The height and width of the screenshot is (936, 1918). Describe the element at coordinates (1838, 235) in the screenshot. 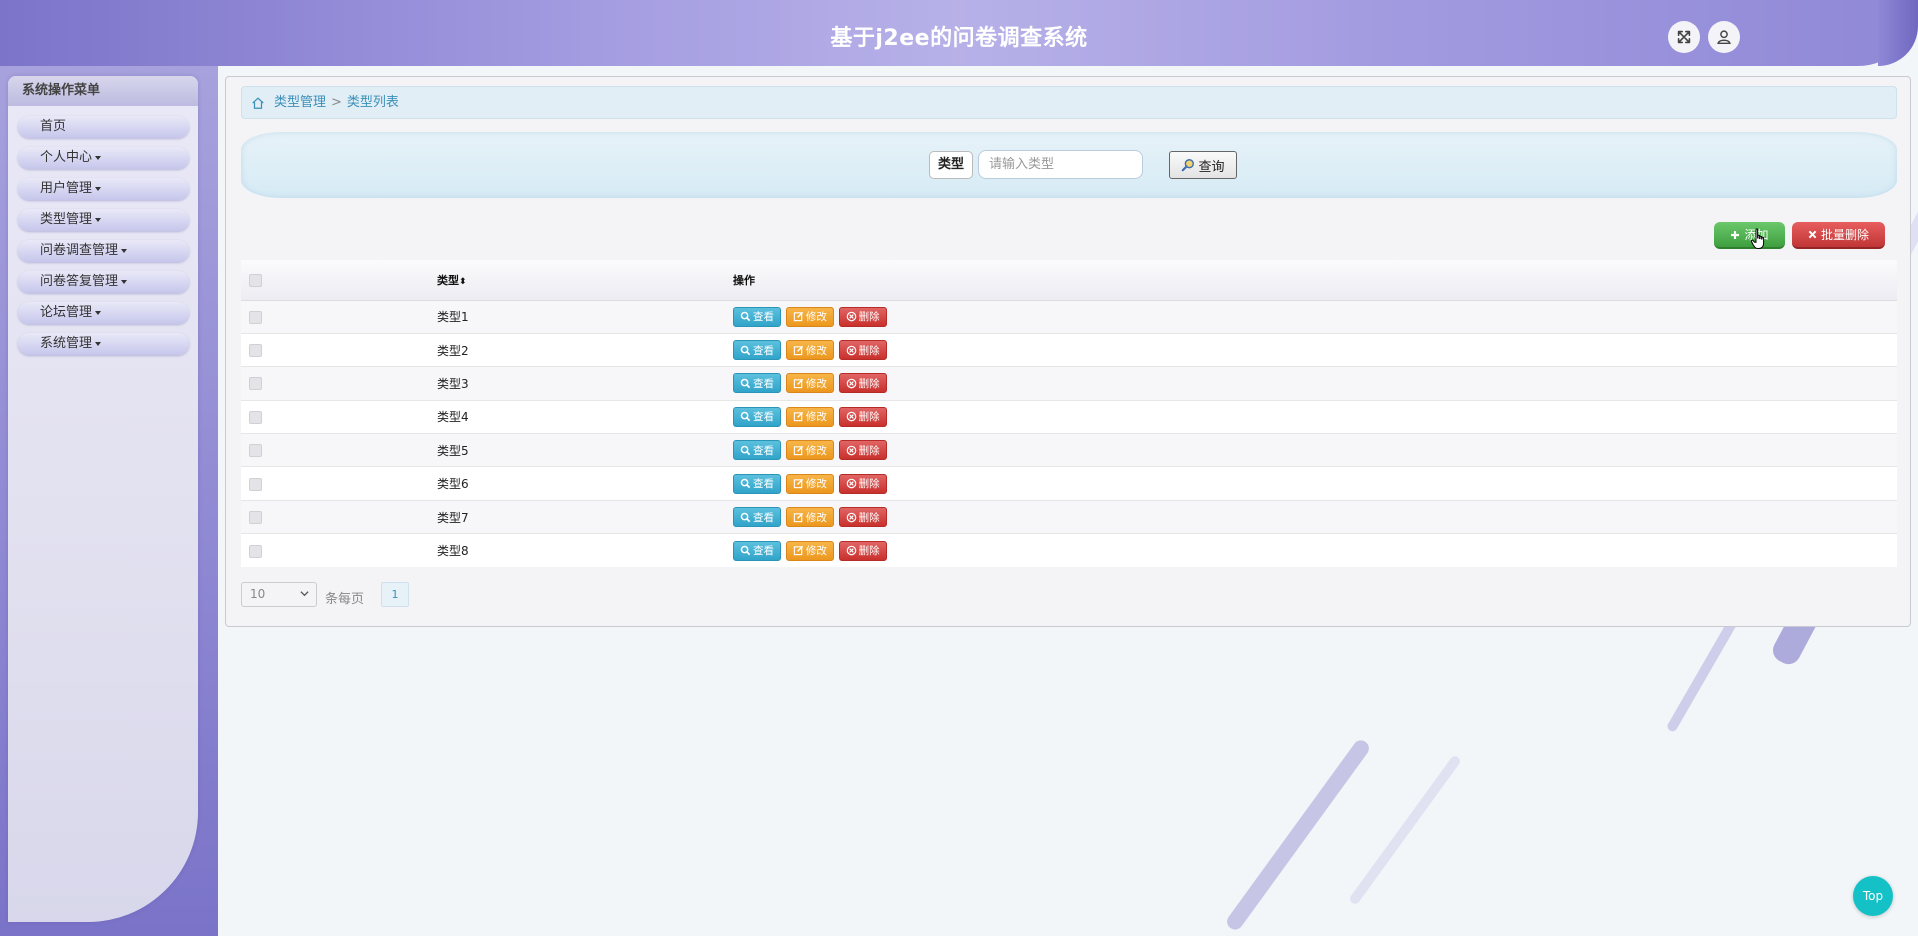

I see `batch-delete-button: 批量删除` at that location.